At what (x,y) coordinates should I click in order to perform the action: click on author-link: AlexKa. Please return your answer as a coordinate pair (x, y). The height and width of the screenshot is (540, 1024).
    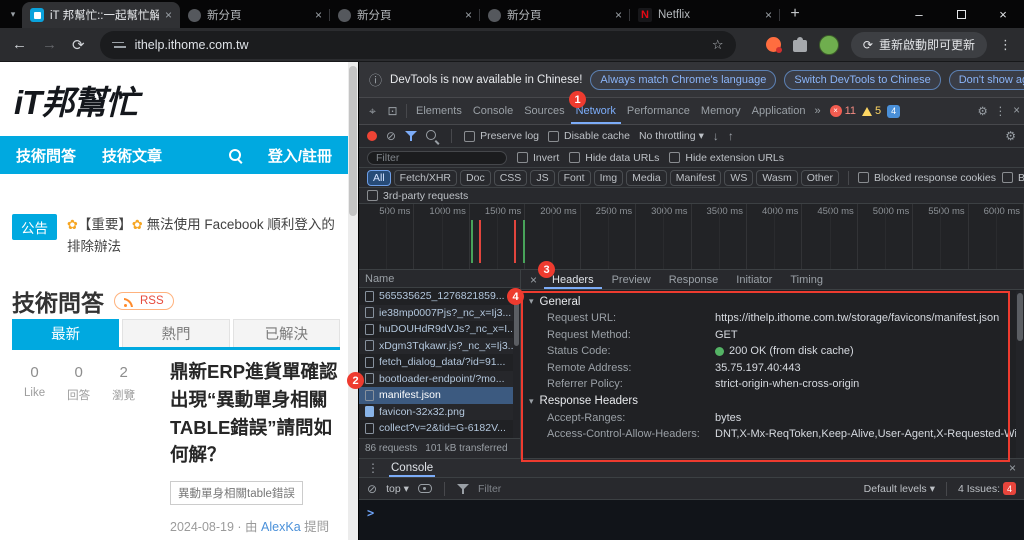
    Looking at the image, I should click on (281, 527).